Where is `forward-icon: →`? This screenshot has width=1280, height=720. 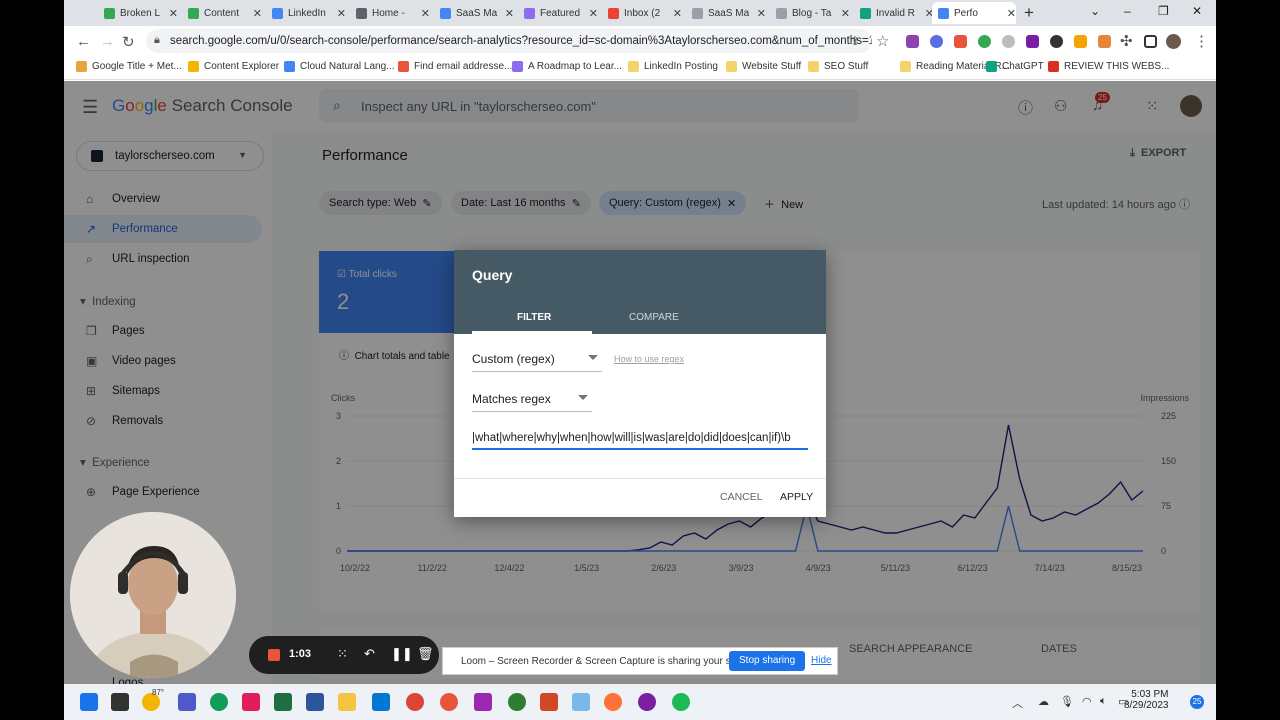 forward-icon: → is located at coordinates (107, 41).